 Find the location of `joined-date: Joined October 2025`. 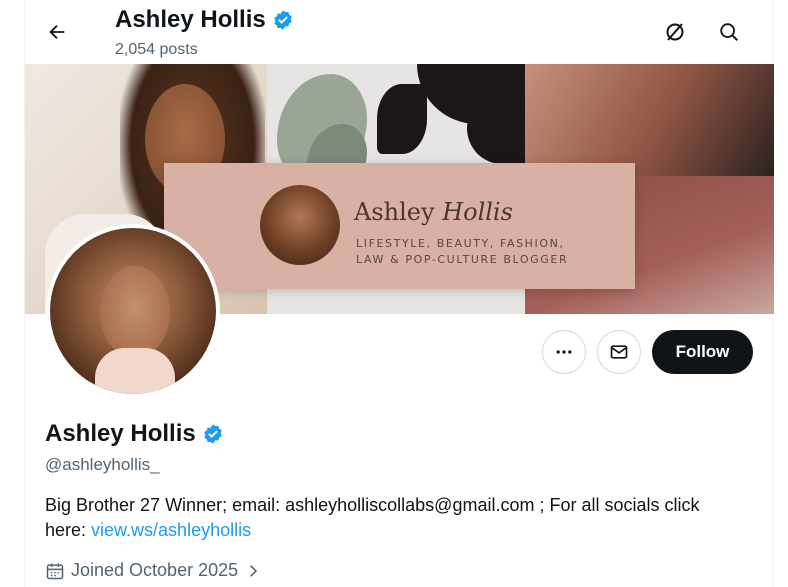

joined-date: Joined October 2025 is located at coordinates (153, 570).